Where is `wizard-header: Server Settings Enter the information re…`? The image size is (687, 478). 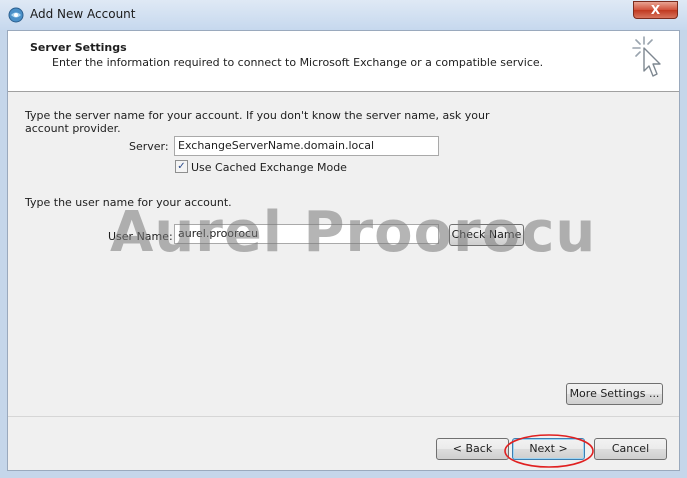
wizard-header: Server Settings Enter the information re… is located at coordinates (343, 61).